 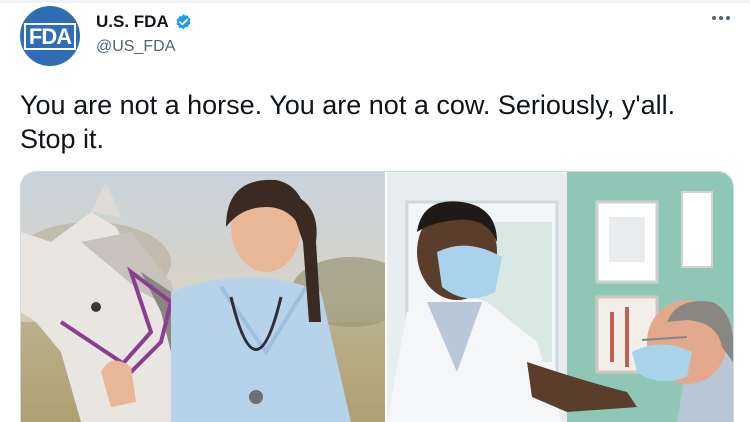 I want to click on user-handle: @US_FDA, so click(x=135, y=47).